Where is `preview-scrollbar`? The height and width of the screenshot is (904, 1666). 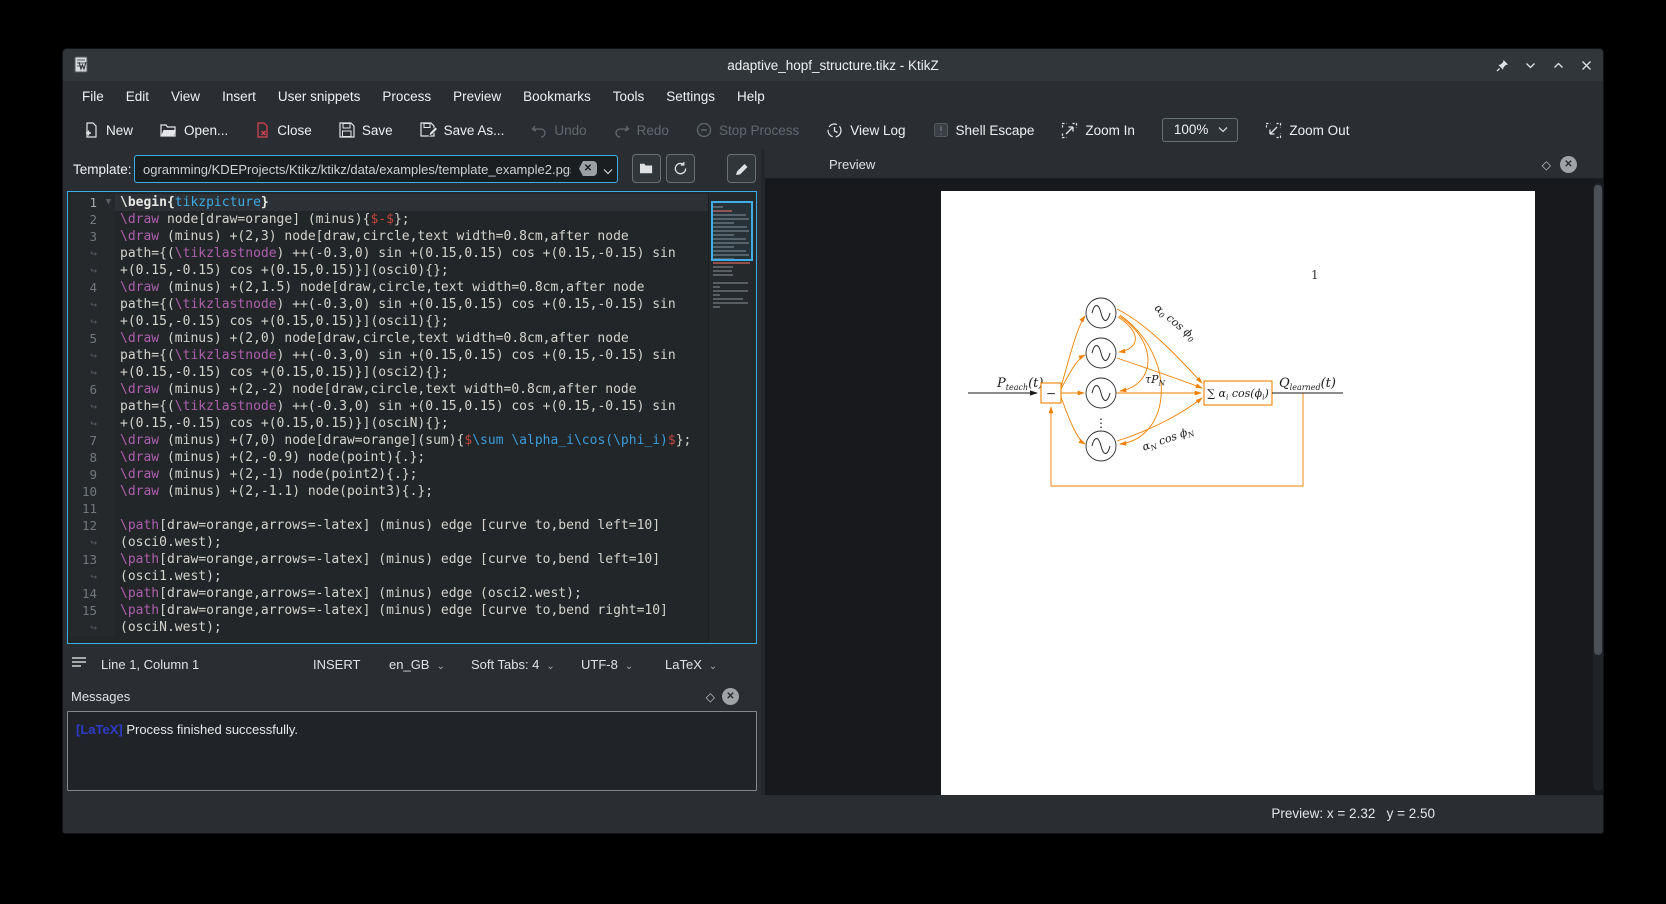 preview-scrollbar is located at coordinates (1598, 487).